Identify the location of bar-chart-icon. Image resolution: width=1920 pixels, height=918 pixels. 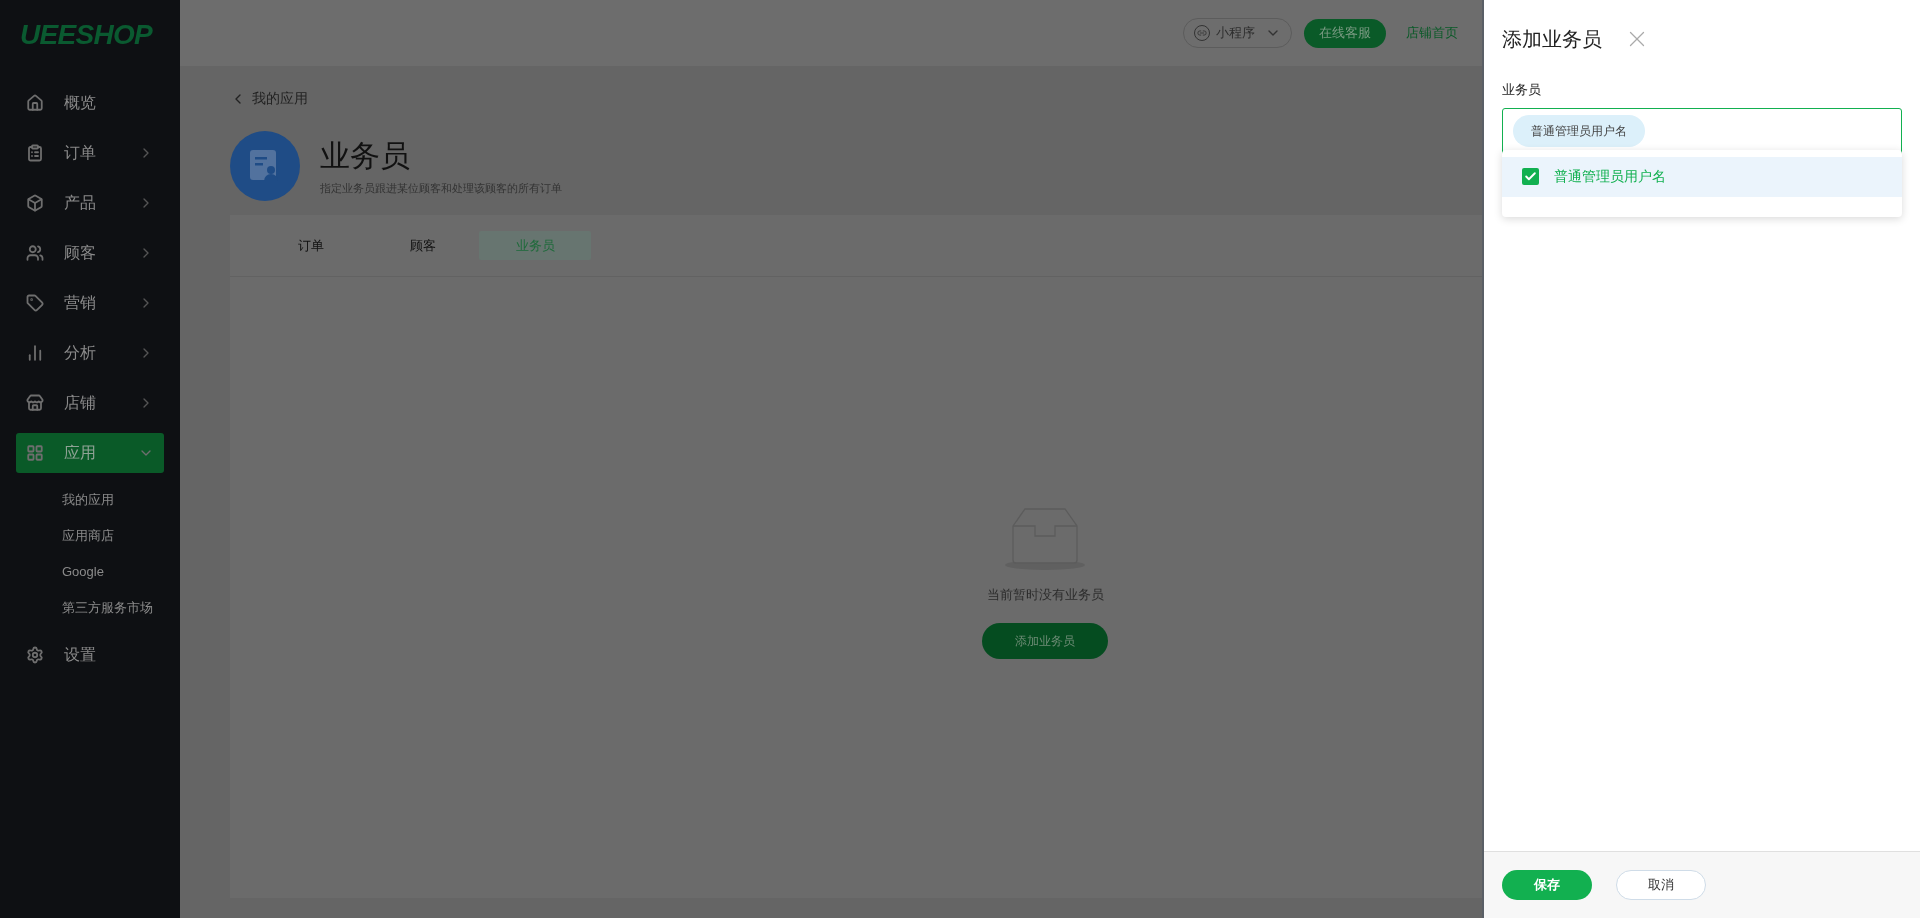
(35, 353).